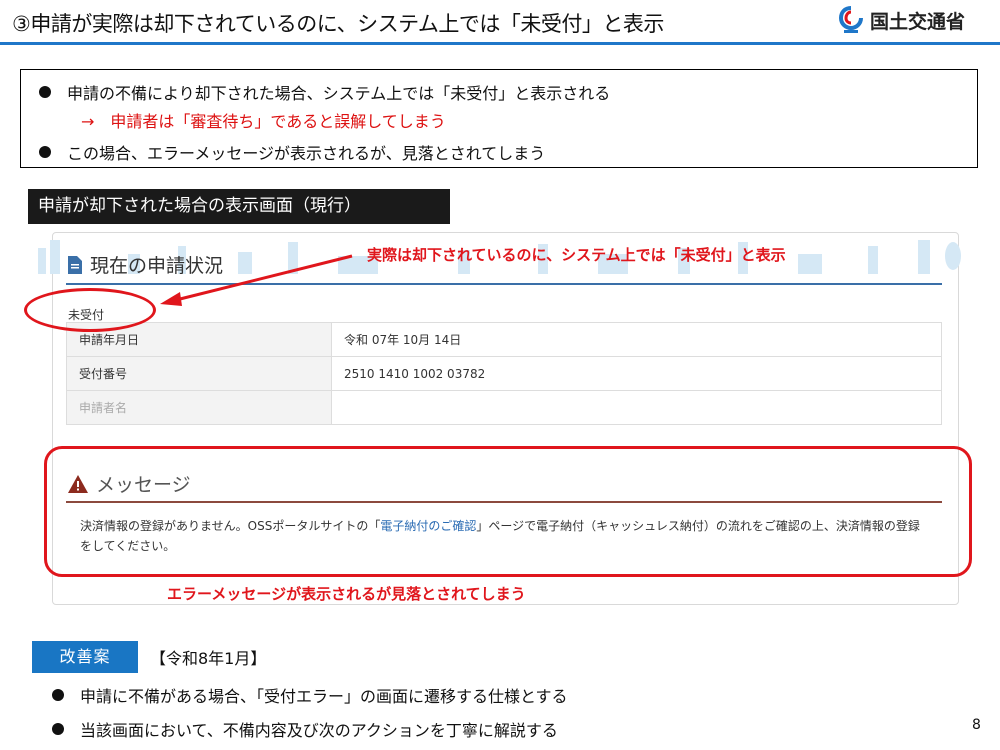 This screenshot has height=750, width=1000. I want to click on message-callout: エラーメッセージが表示されるが見落とされてしまう, so click(346, 594).